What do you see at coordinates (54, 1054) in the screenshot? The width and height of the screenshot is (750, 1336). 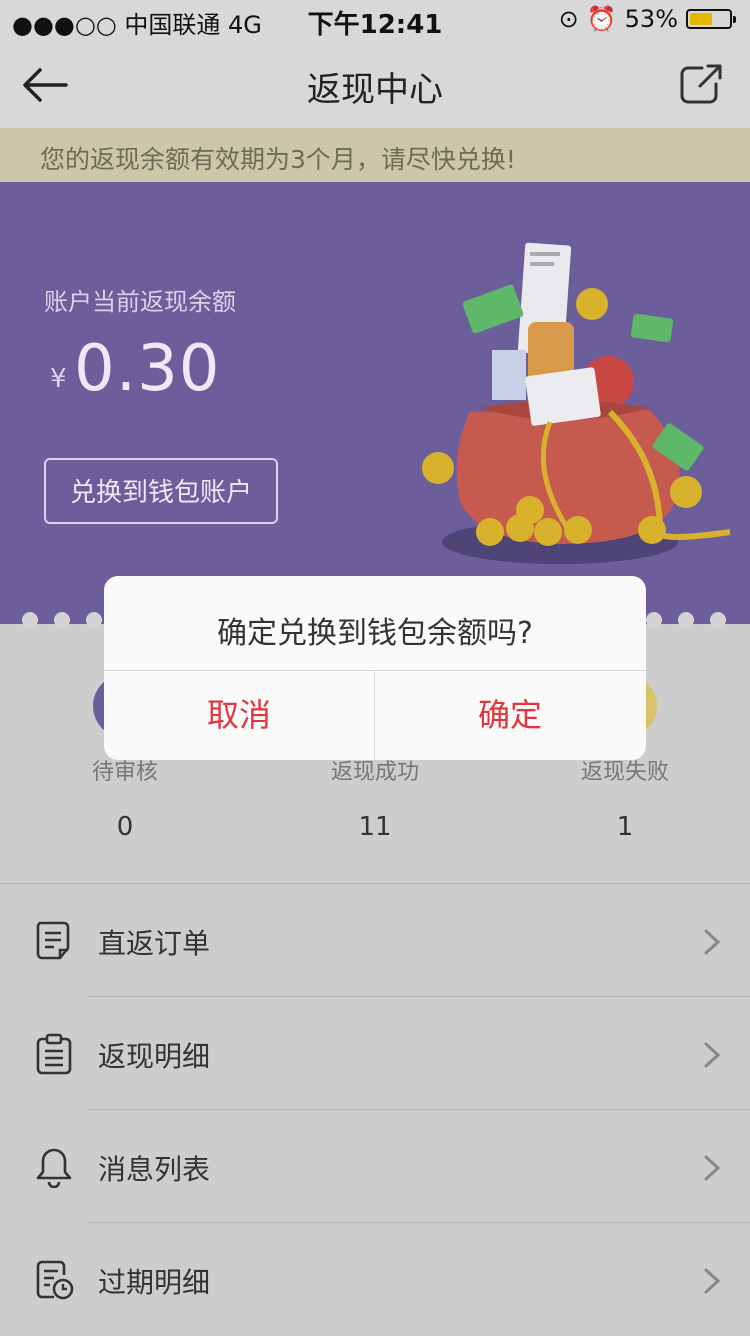 I see `clipboard-icon` at bounding box center [54, 1054].